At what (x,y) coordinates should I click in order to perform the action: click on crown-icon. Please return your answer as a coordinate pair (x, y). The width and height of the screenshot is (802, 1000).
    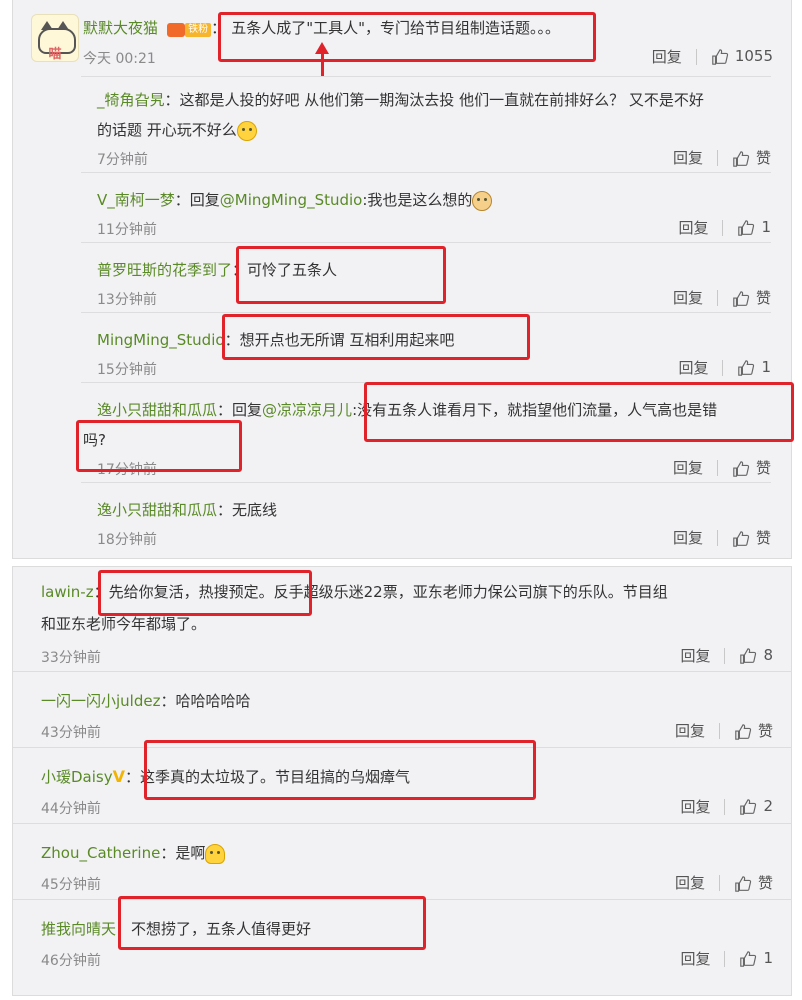
    Looking at the image, I should click on (176, 29).